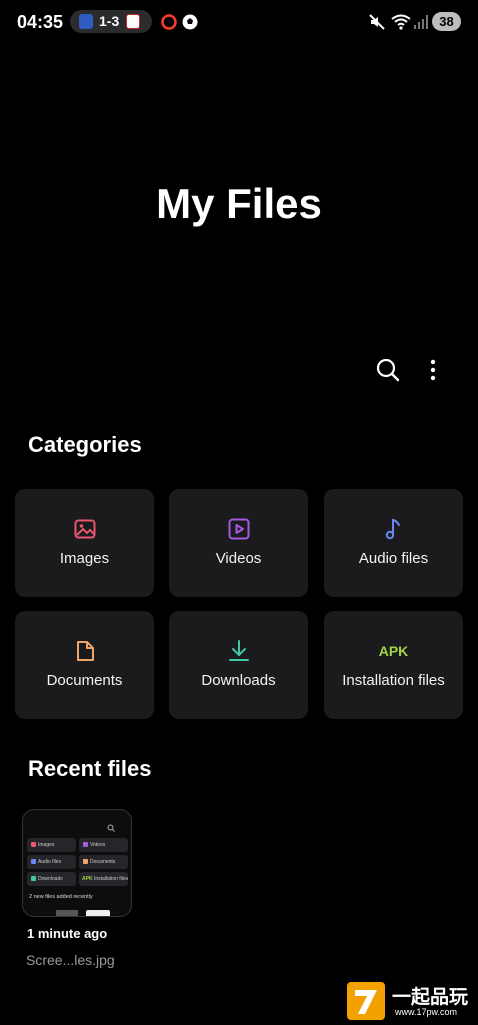 The height and width of the screenshot is (1025, 478). Describe the element at coordinates (238, 680) in the screenshot. I see `category-label: Downloads` at that location.